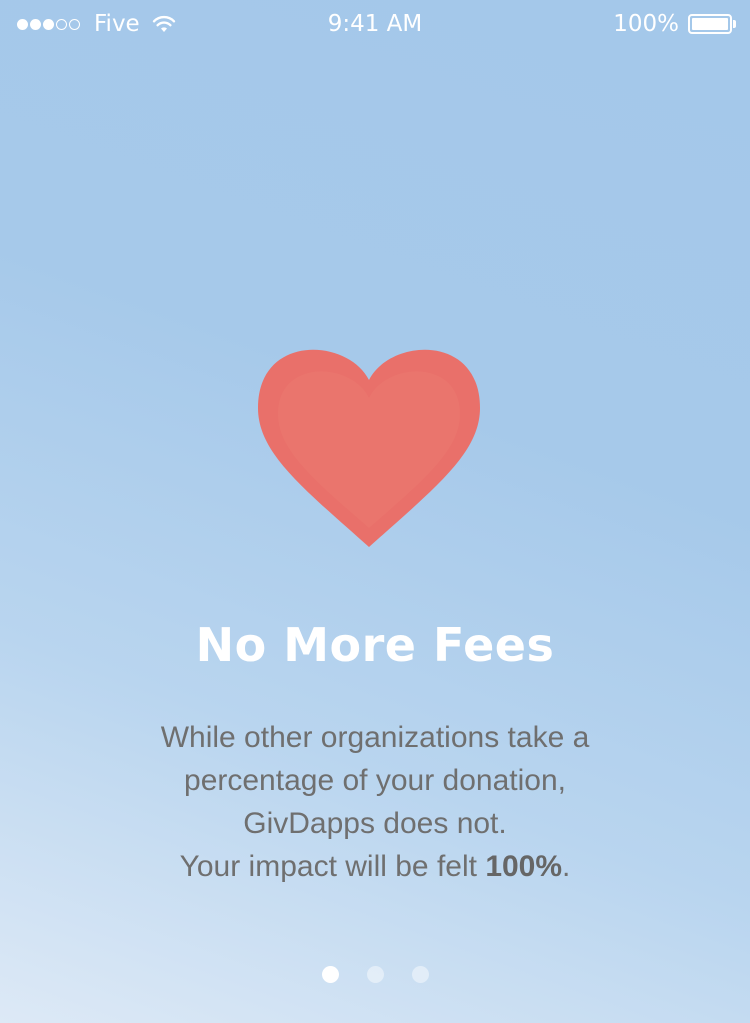  Describe the element at coordinates (332, 866) in the screenshot. I see `description-line-4-prefix: Your impact will be felt` at that location.